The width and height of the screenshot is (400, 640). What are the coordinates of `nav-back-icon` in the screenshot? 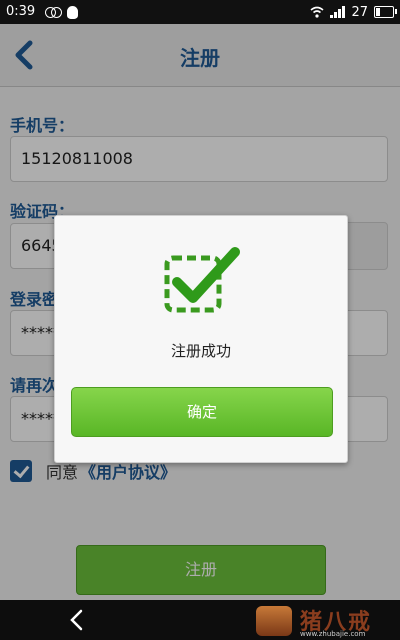 It's located at (77, 620).